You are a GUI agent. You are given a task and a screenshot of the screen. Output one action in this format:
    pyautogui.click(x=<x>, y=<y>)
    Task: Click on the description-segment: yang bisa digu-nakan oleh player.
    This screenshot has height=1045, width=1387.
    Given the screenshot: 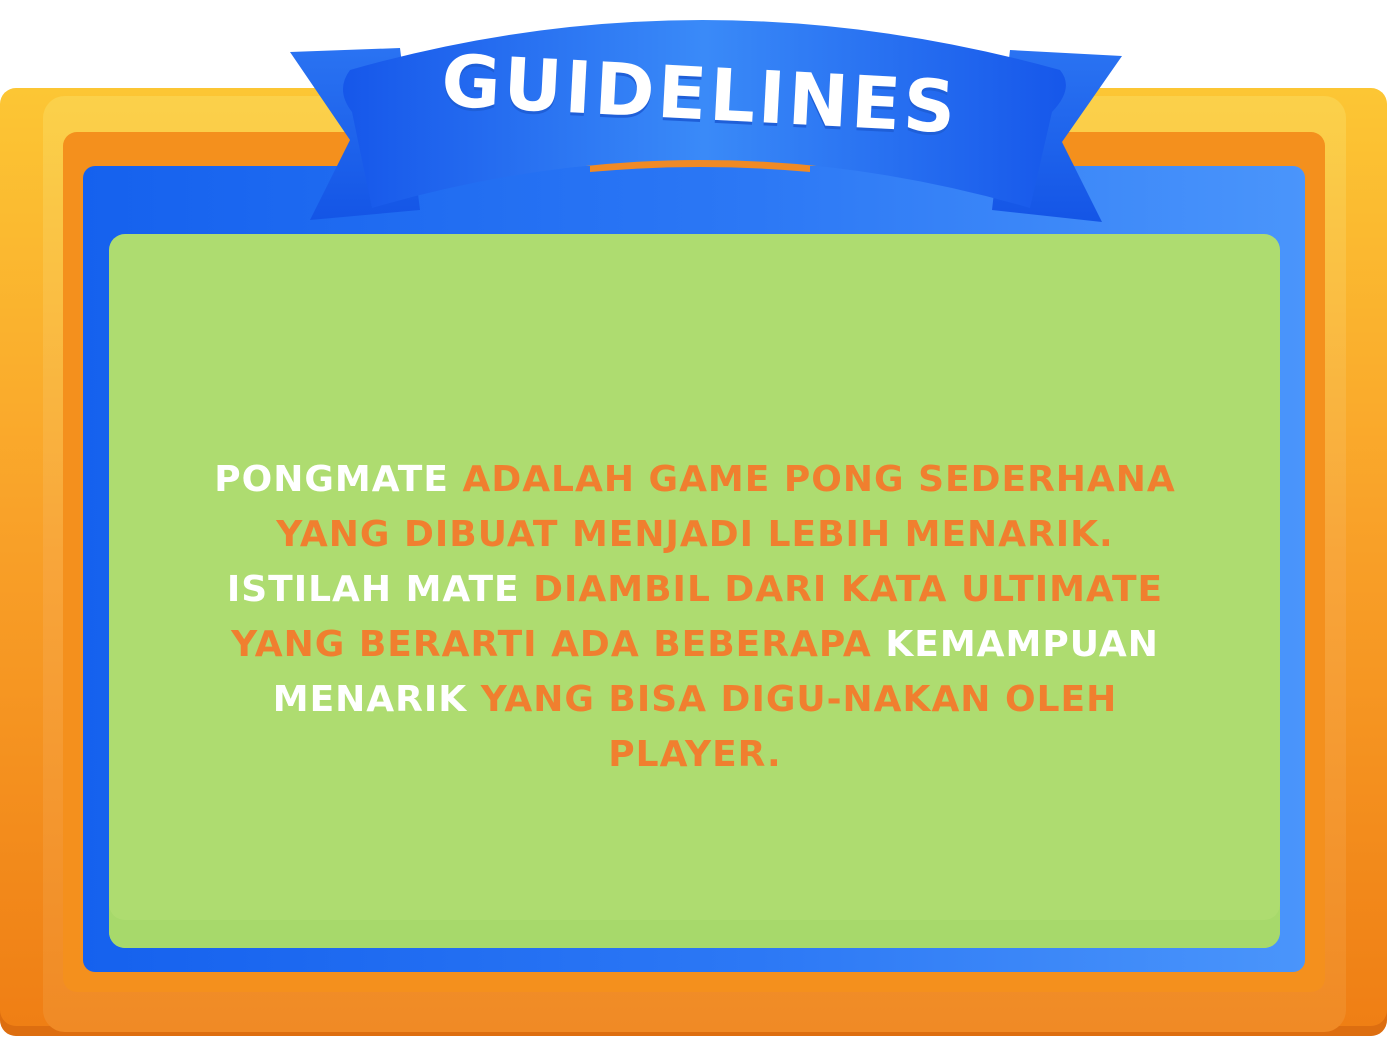 What is the action you would take?
    pyautogui.click(x=792, y=727)
    